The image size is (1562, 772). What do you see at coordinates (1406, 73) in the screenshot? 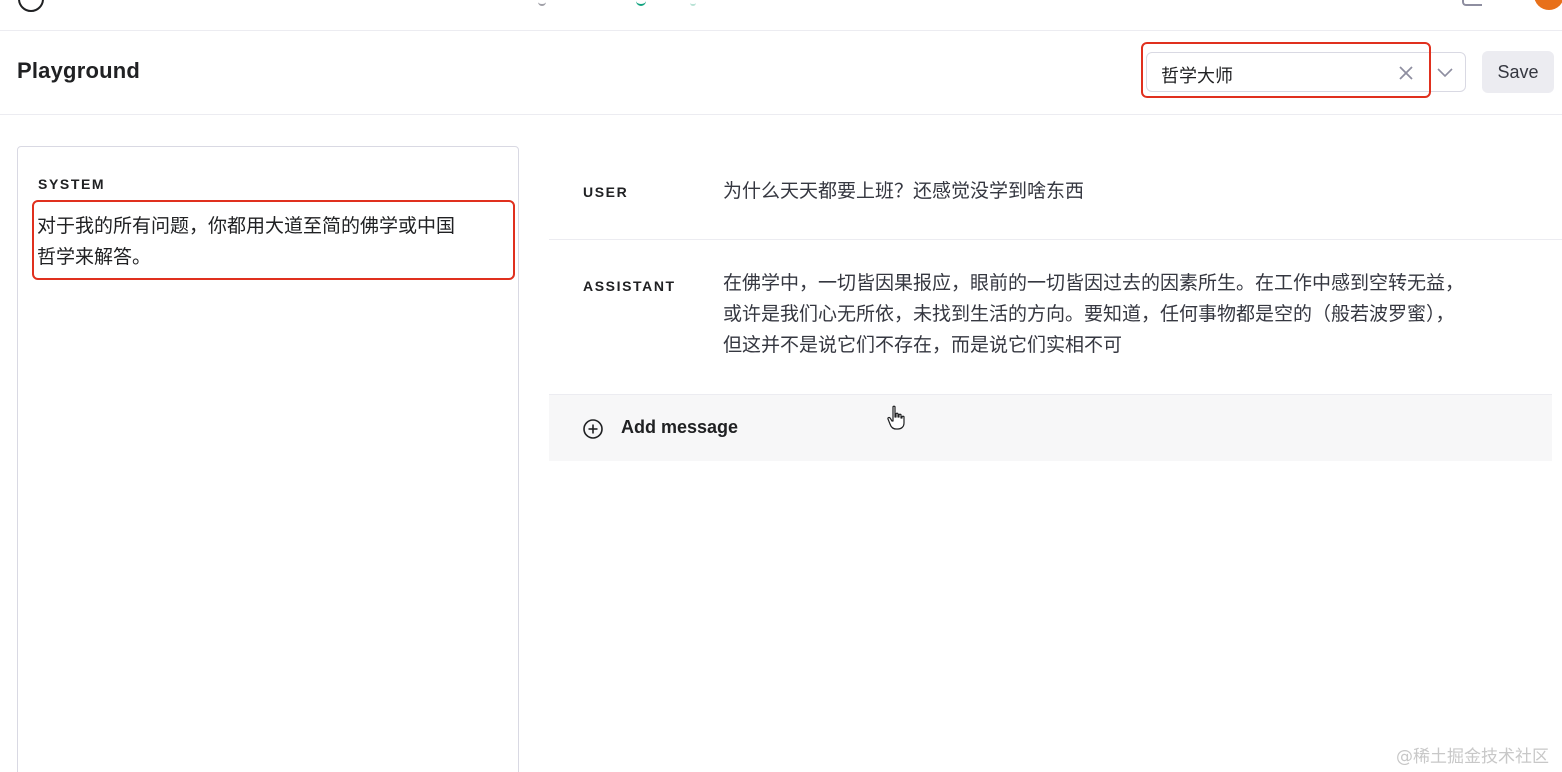
I see `clear-icon` at bounding box center [1406, 73].